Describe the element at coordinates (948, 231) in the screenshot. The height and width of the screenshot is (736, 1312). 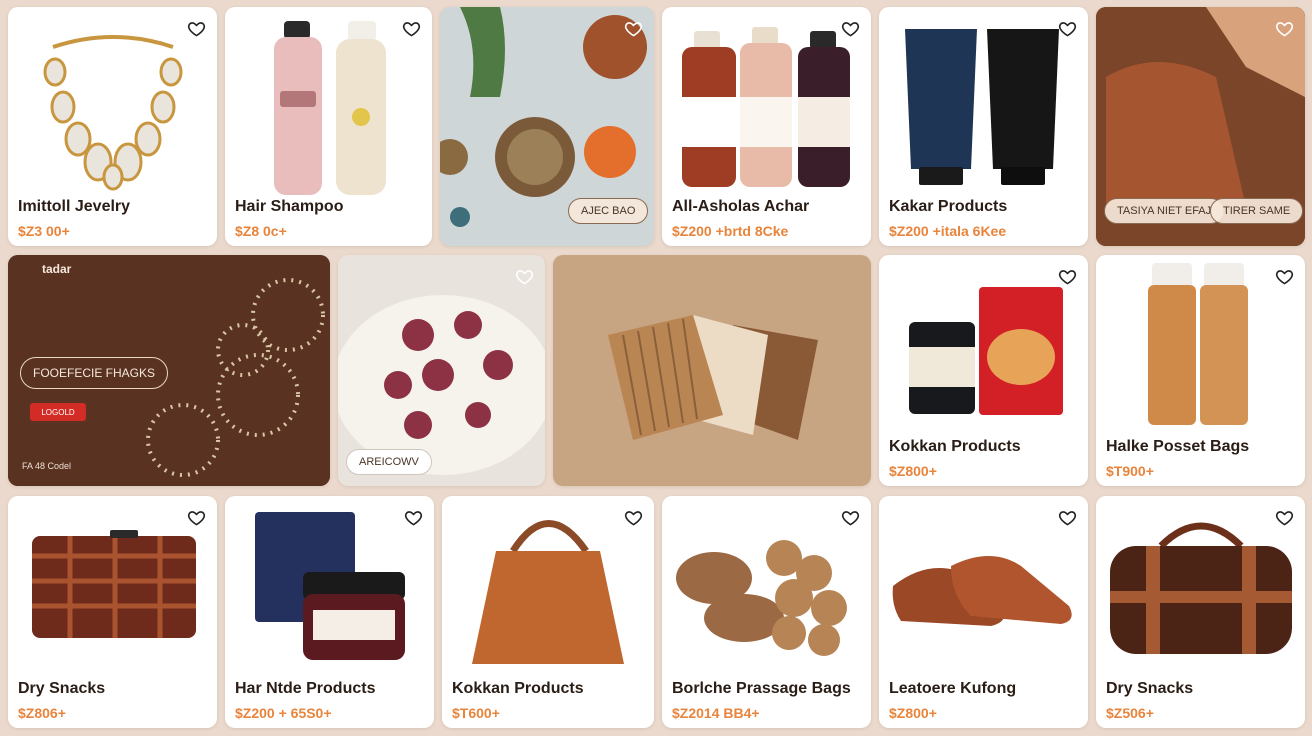
I see `product-price: $Z200 +itala 6Kee` at that location.